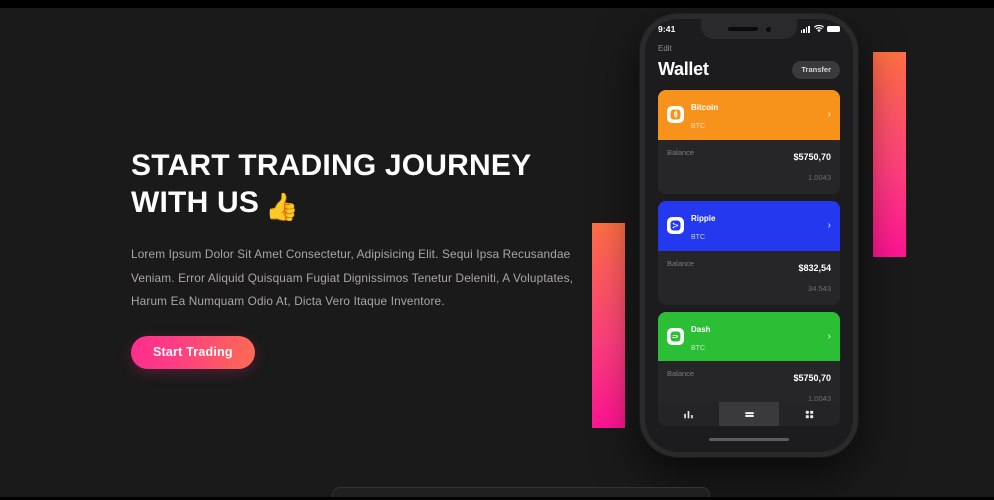 This screenshot has height=500, width=994. I want to click on tab-wallet, so click(749, 414).